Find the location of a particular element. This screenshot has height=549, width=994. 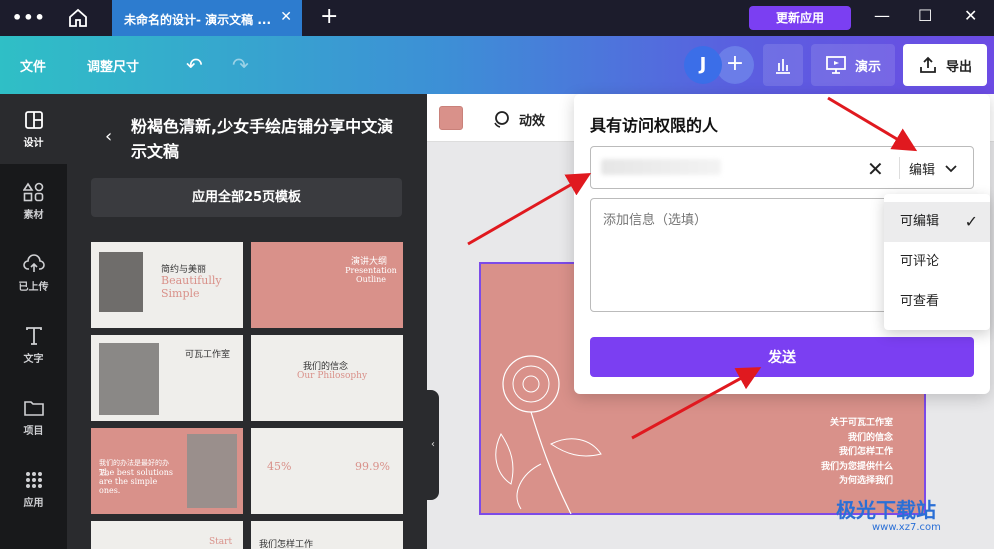

template-thumbnail: 简约与美丽 Beautifully Simple is located at coordinates (167, 285).